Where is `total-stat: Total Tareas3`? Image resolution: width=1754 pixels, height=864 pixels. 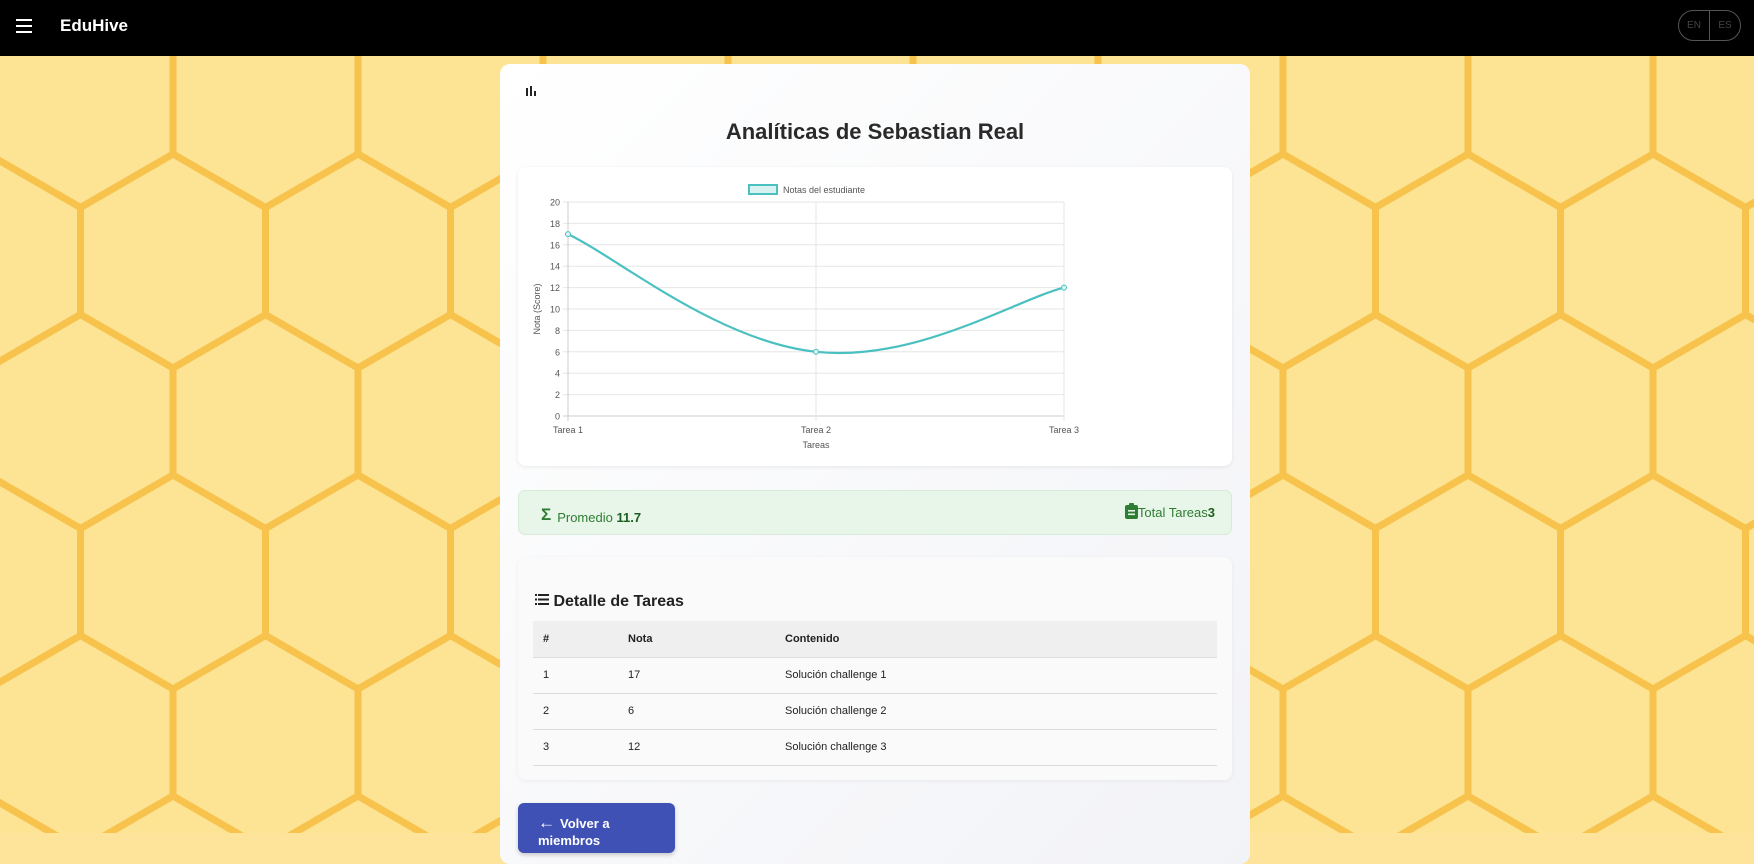 total-stat: Total Tareas3 is located at coordinates (1169, 511).